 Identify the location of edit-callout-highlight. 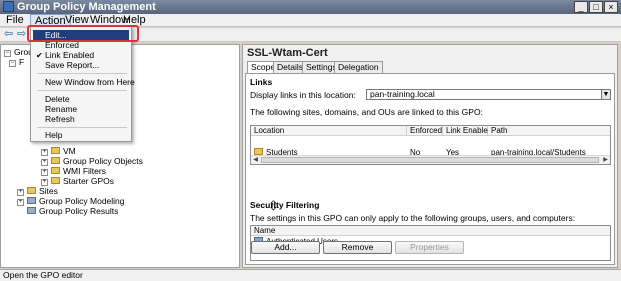
(83, 33).